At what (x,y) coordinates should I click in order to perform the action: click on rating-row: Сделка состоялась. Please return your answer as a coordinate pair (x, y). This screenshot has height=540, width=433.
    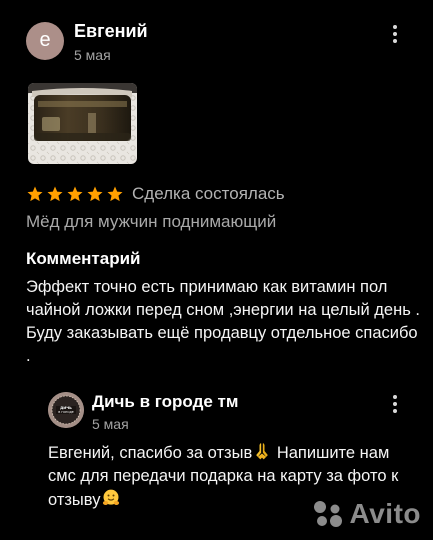
    Looking at the image, I should click on (155, 194).